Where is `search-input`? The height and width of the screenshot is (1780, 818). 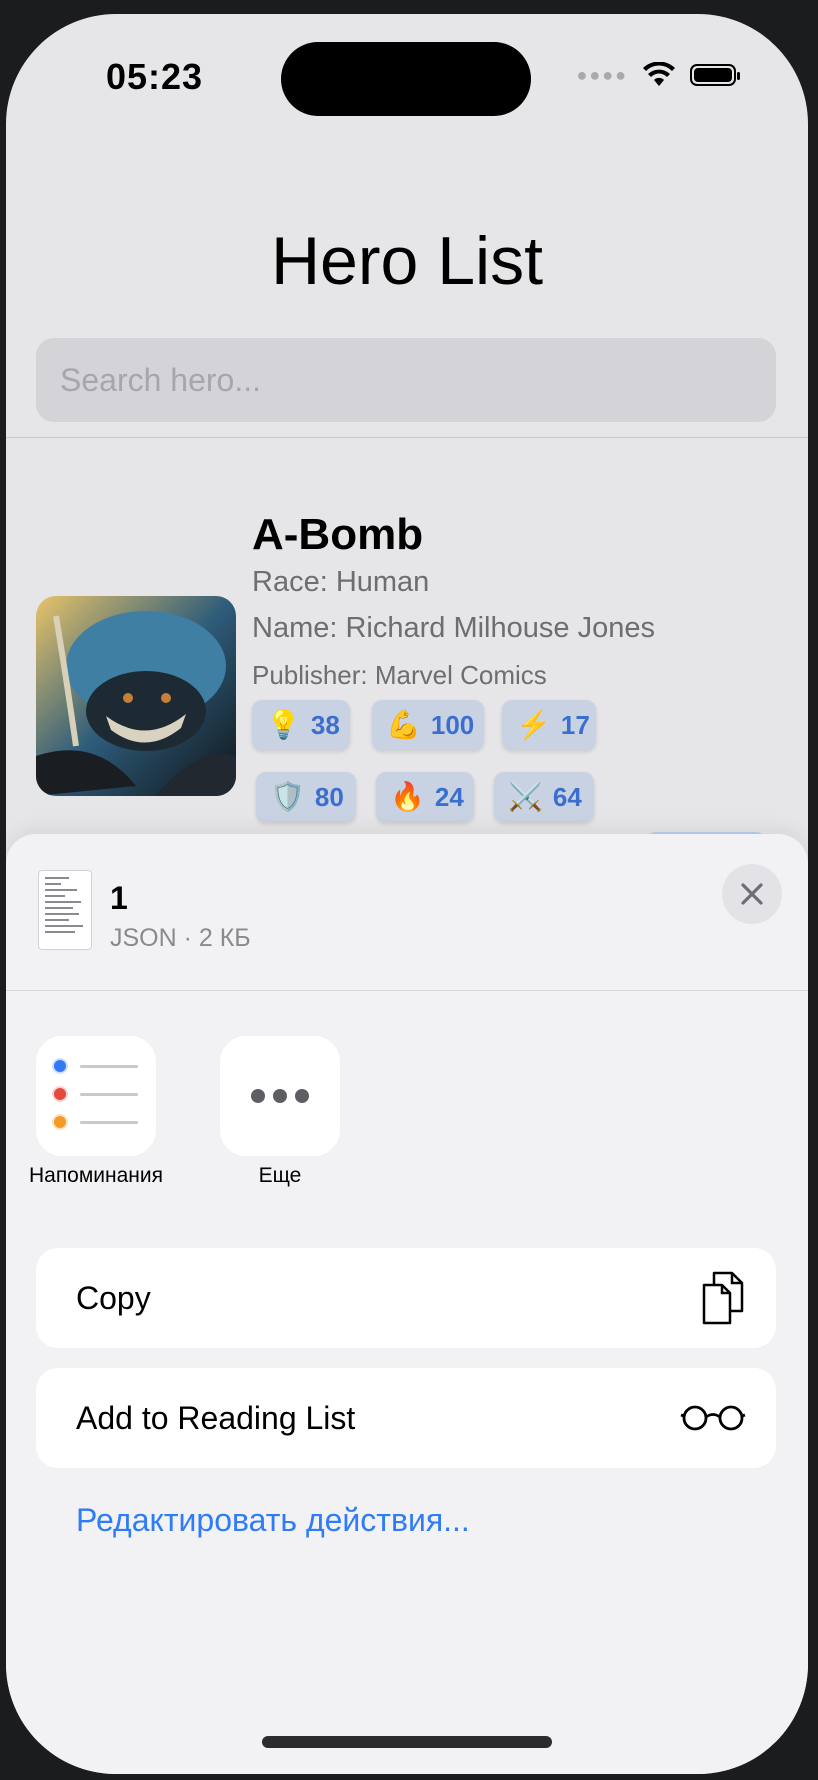 search-input is located at coordinates (406, 380).